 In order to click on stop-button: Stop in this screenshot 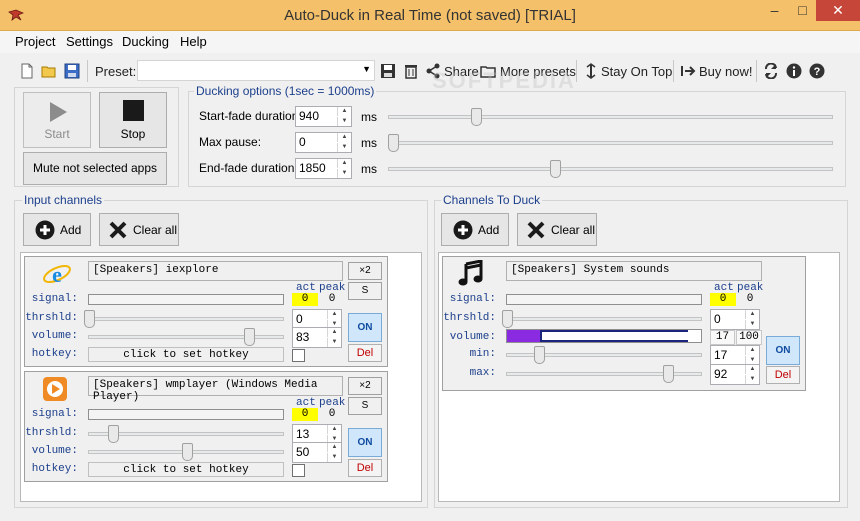, I will do `click(133, 120)`.